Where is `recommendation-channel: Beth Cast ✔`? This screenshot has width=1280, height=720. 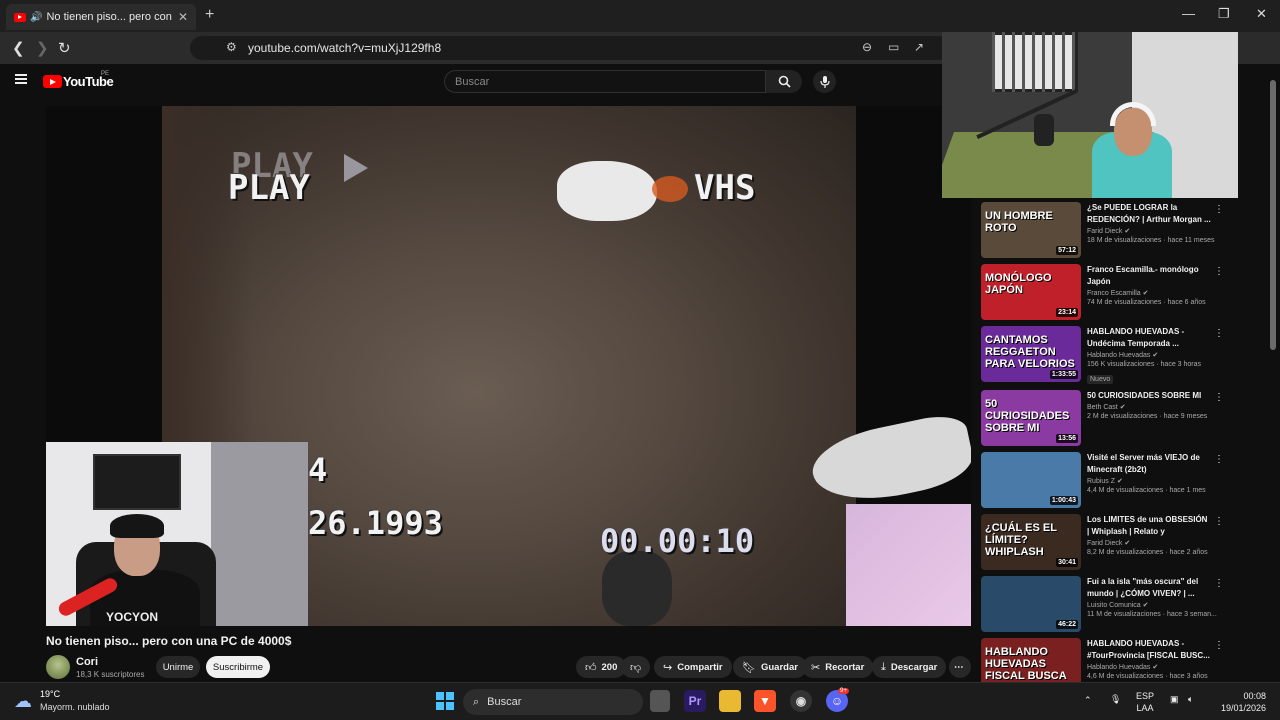 recommendation-channel: Beth Cast ✔ is located at coordinates (1149, 407).